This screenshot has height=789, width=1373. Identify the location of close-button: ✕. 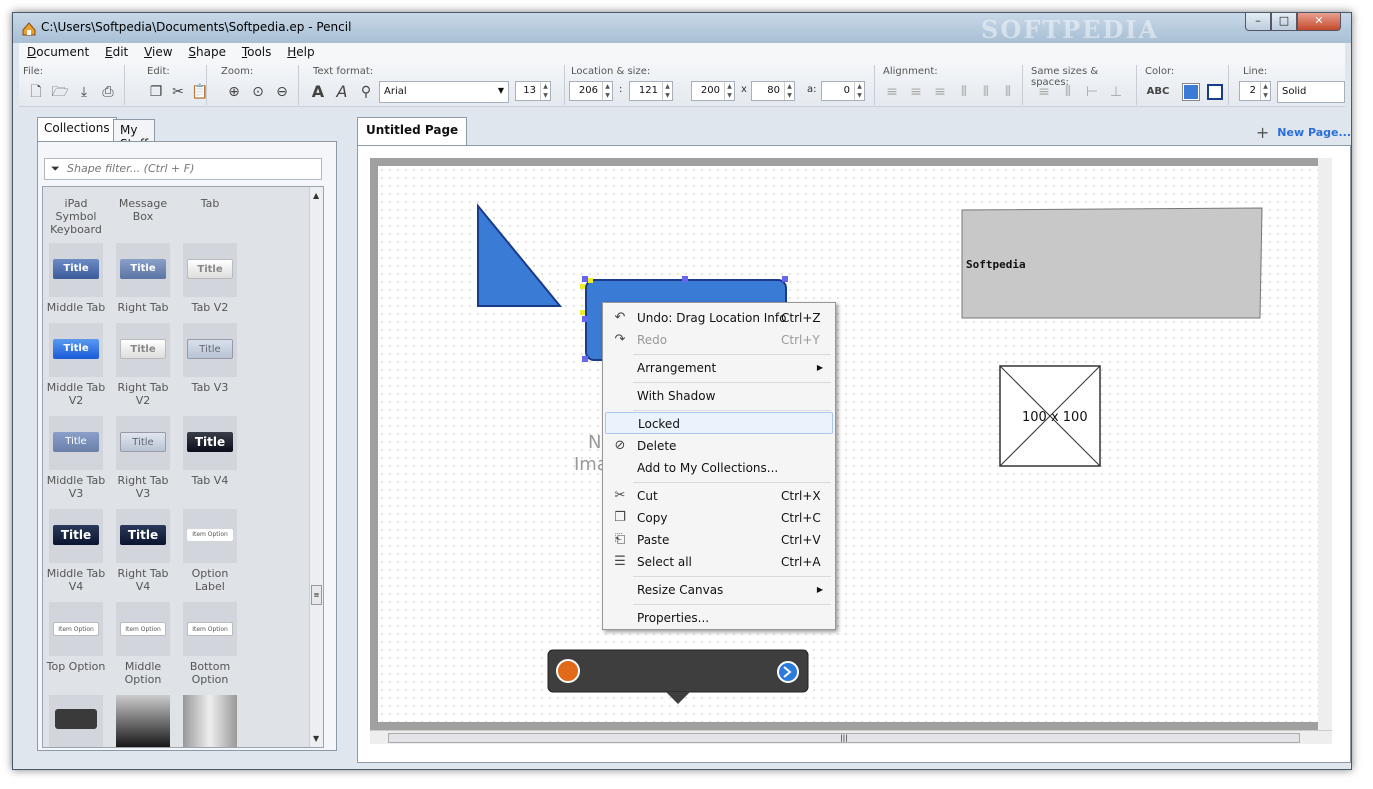
(1319, 22).